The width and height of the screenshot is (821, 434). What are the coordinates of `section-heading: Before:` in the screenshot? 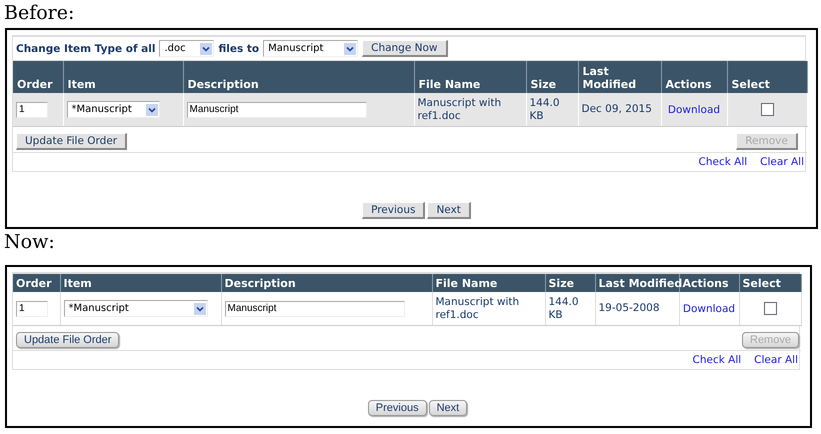 It's located at (39, 13).